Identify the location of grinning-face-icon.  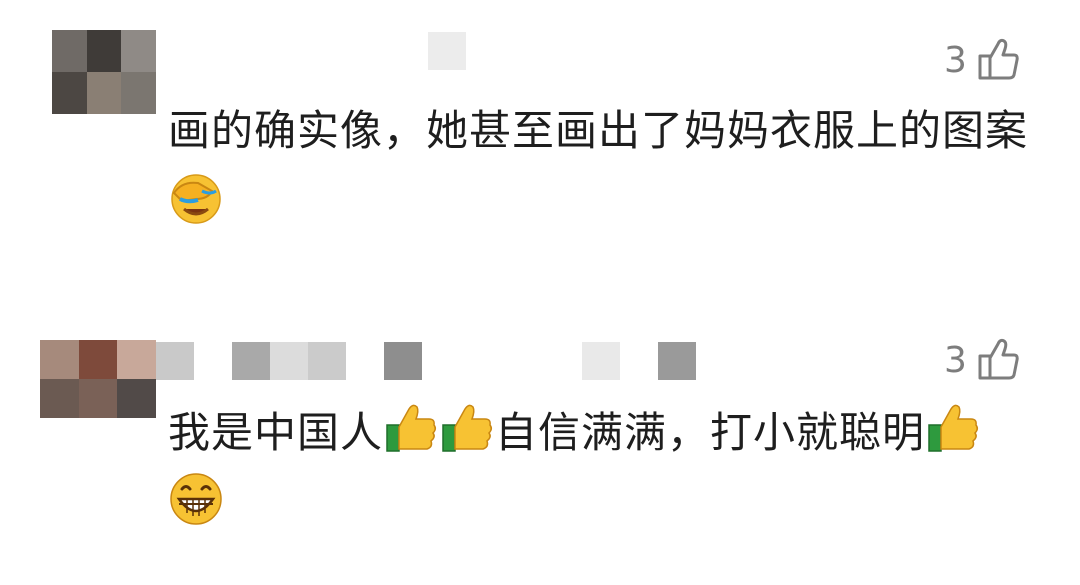
(196, 499).